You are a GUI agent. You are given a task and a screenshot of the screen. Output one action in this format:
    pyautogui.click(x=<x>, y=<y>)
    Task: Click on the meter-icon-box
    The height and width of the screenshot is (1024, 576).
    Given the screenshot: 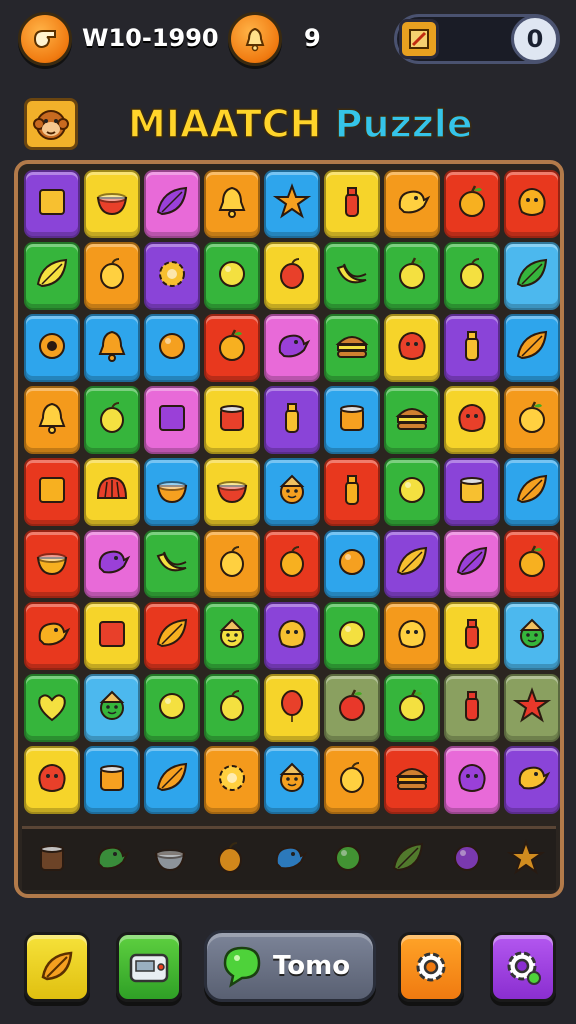 What is the action you would take?
    pyautogui.click(x=419, y=39)
    